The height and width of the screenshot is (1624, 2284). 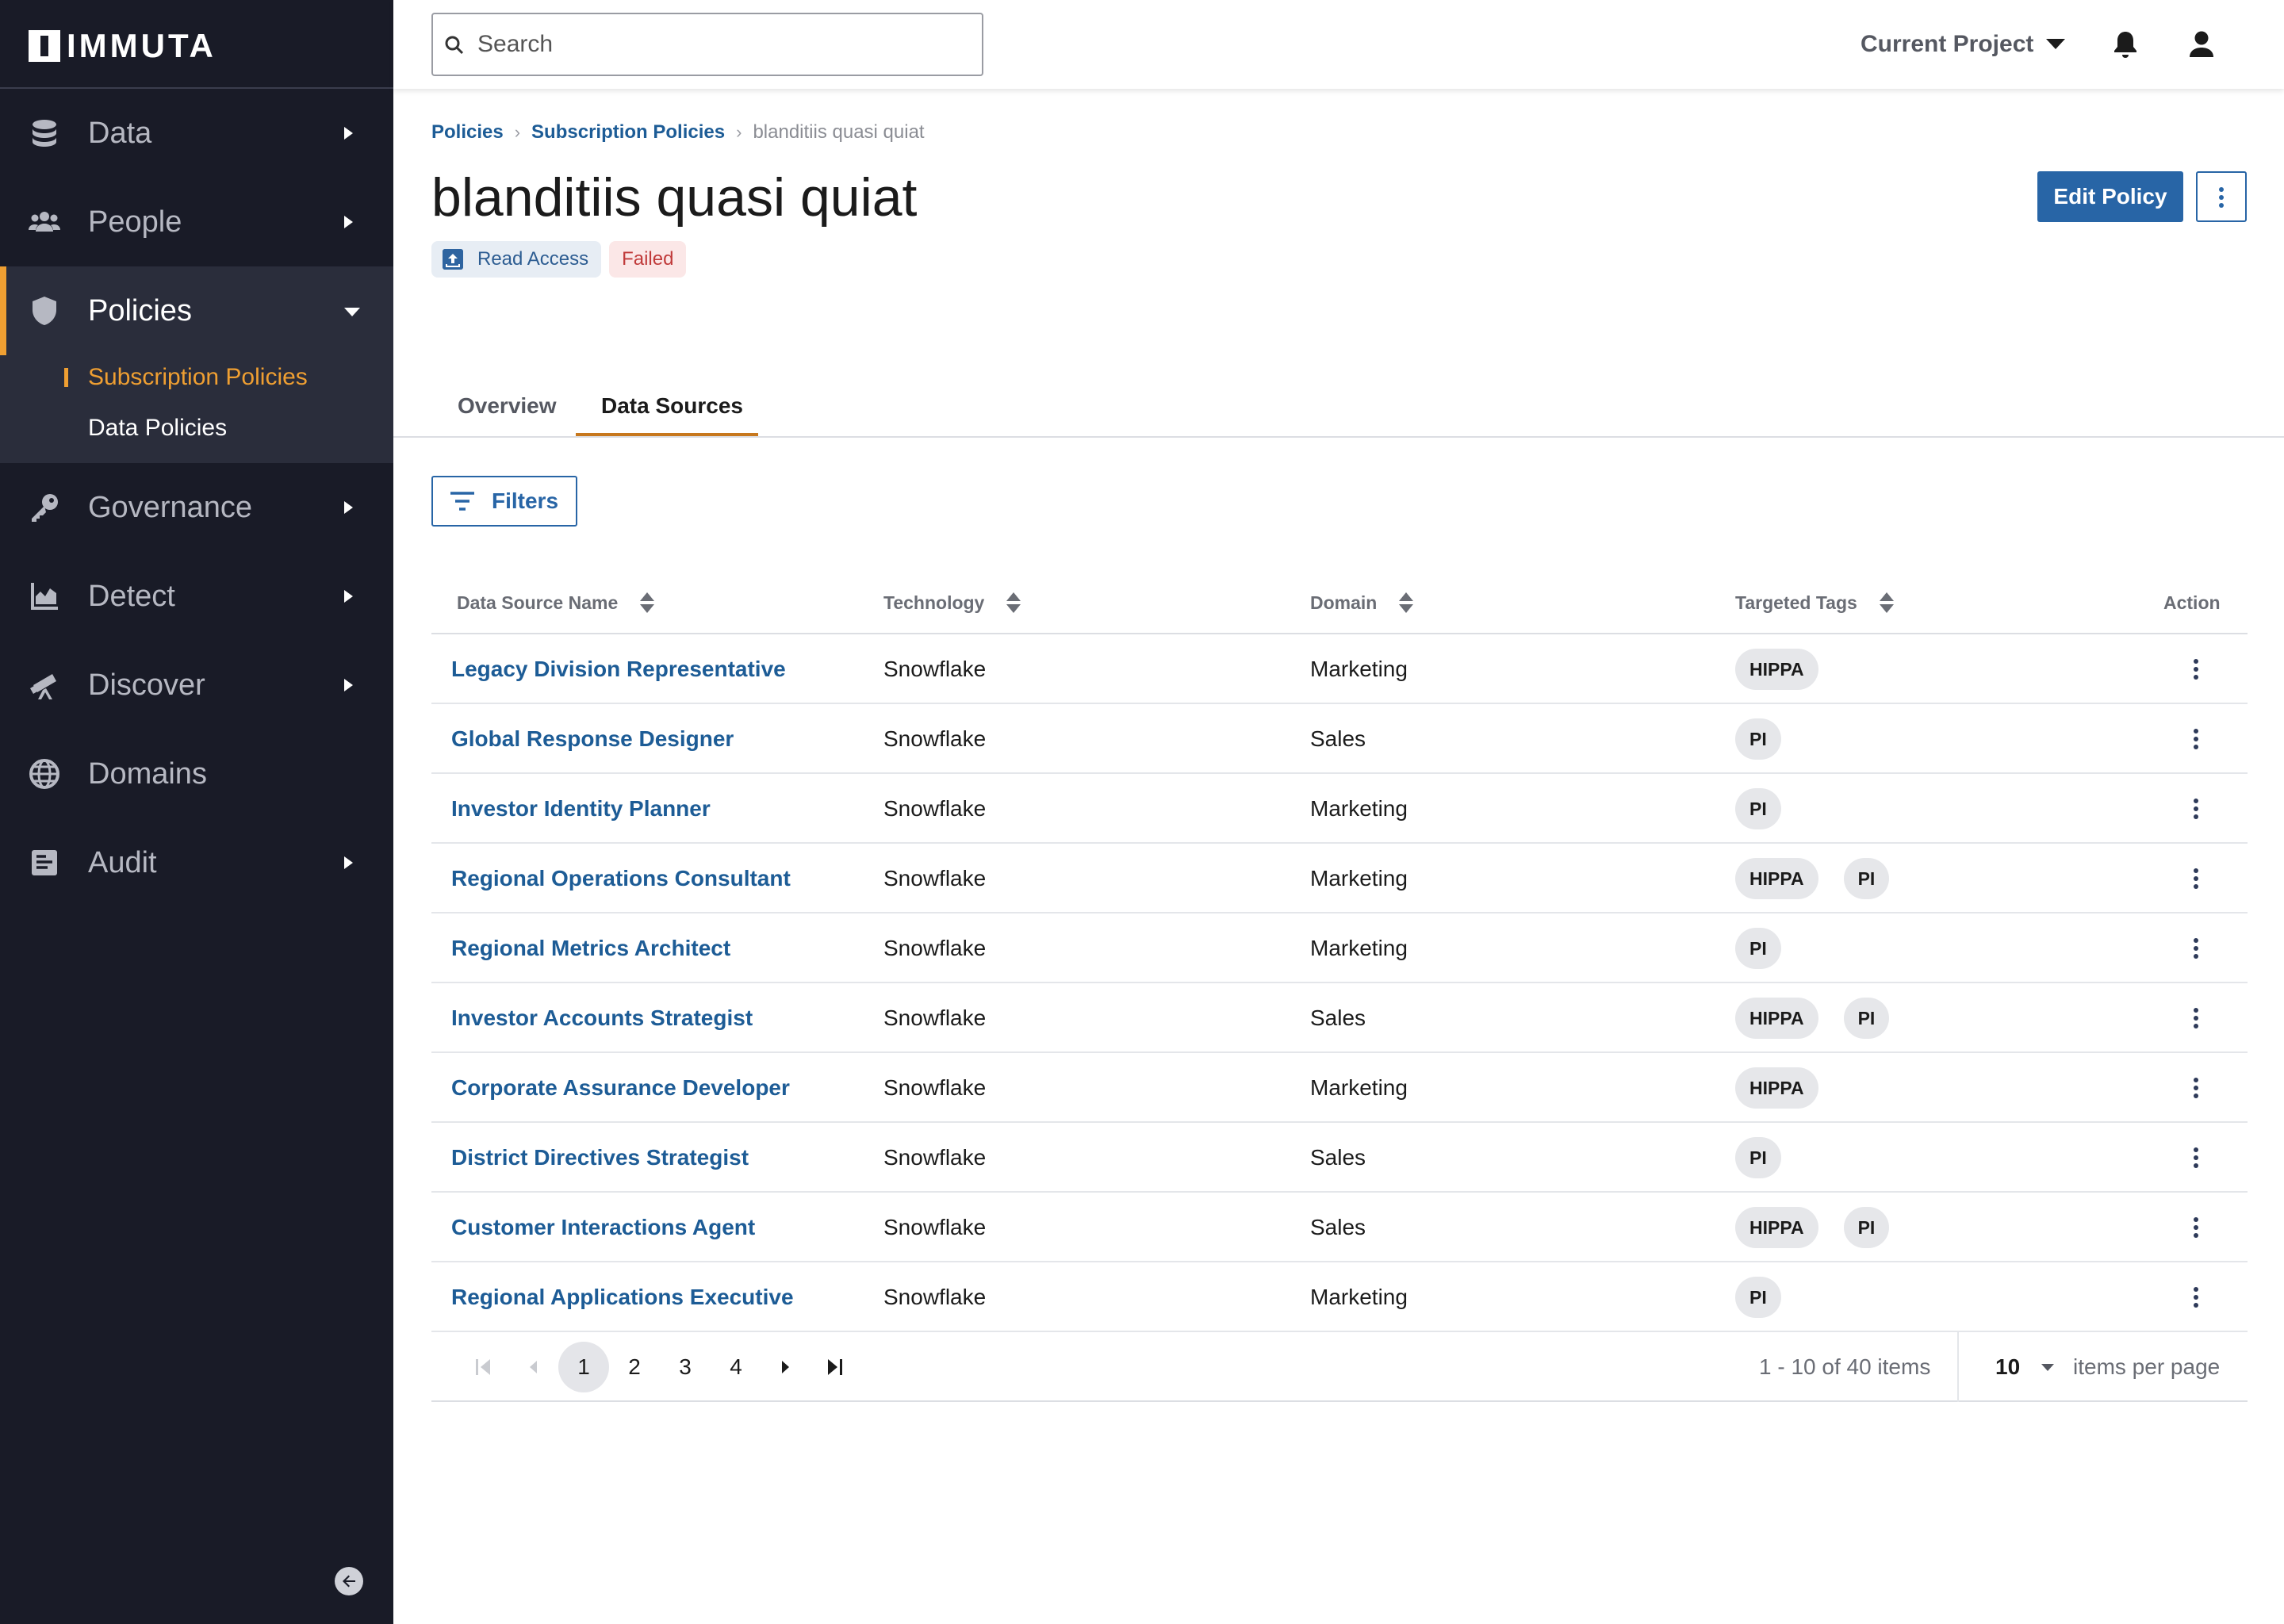 I want to click on domain-cell: Marketing, so click(x=1359, y=669).